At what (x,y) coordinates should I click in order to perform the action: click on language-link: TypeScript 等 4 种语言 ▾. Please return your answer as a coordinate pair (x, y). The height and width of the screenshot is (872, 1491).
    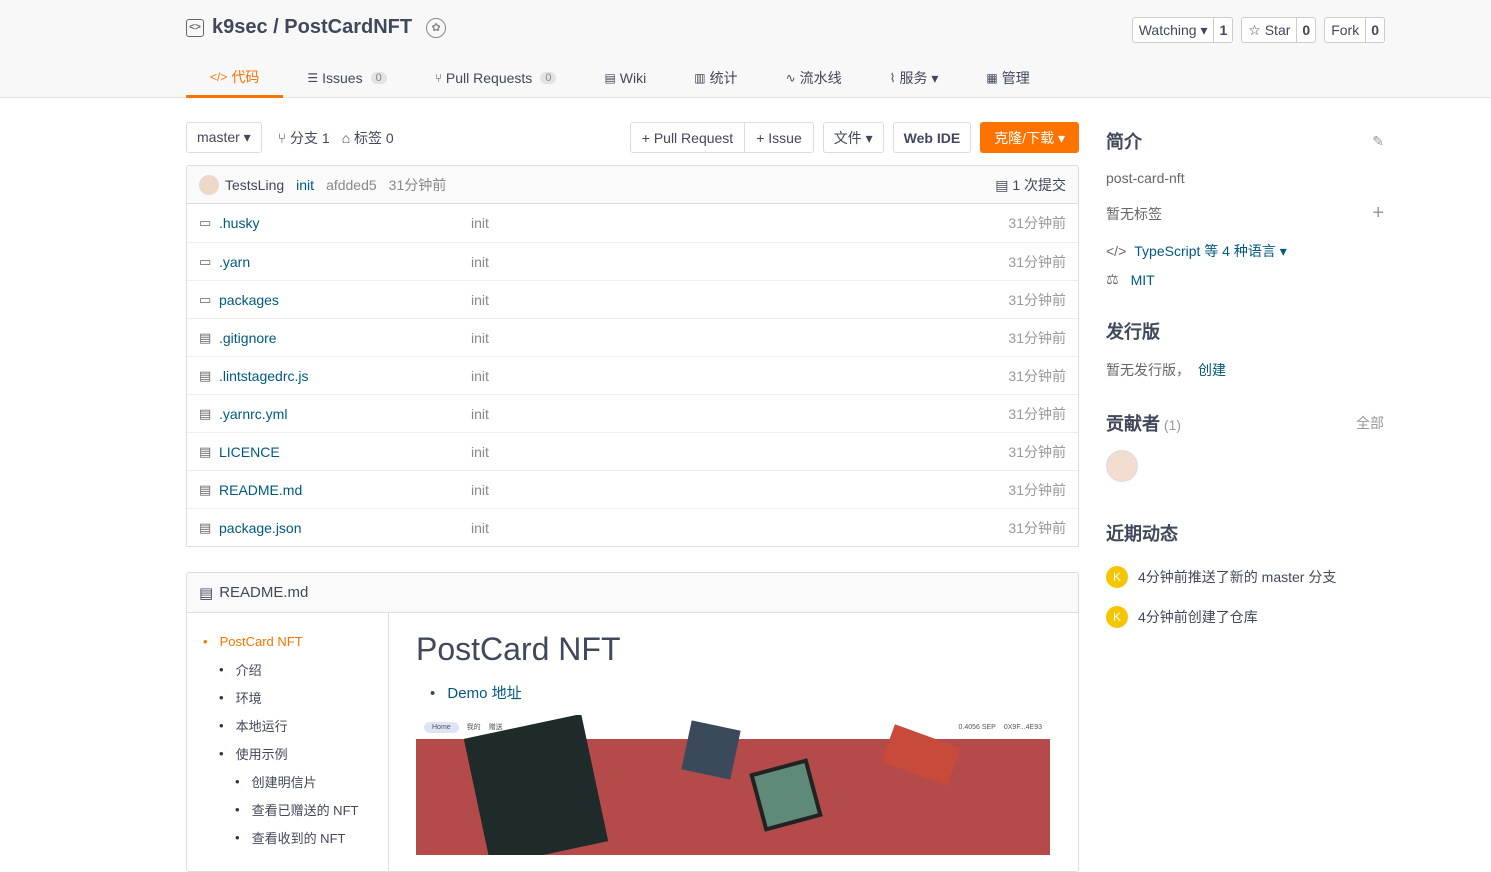
    Looking at the image, I should click on (1210, 251).